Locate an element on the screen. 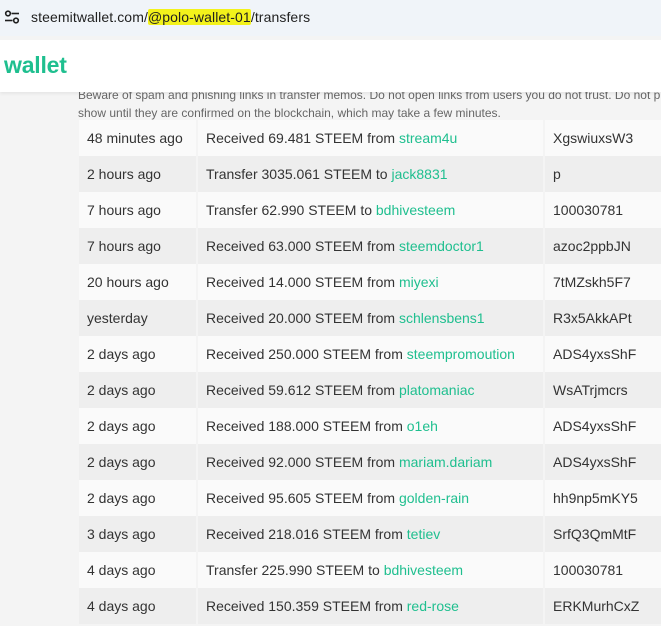 The image size is (661, 626). transfer-memo: azoc2ppbJN is located at coordinates (602, 246).